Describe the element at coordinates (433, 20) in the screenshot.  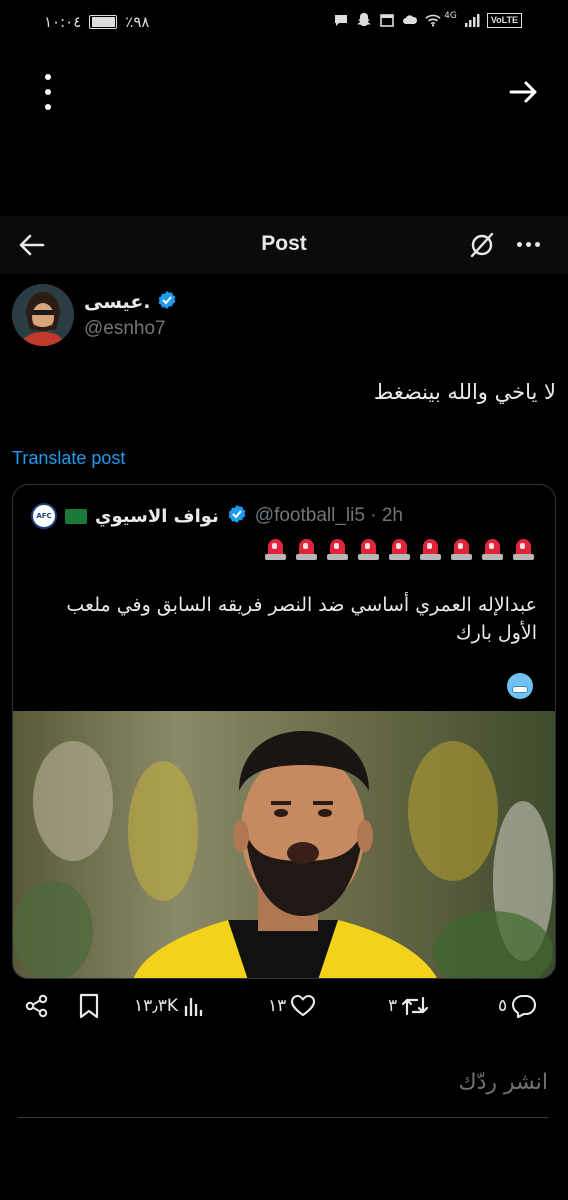
I see `wifi-icon` at that location.